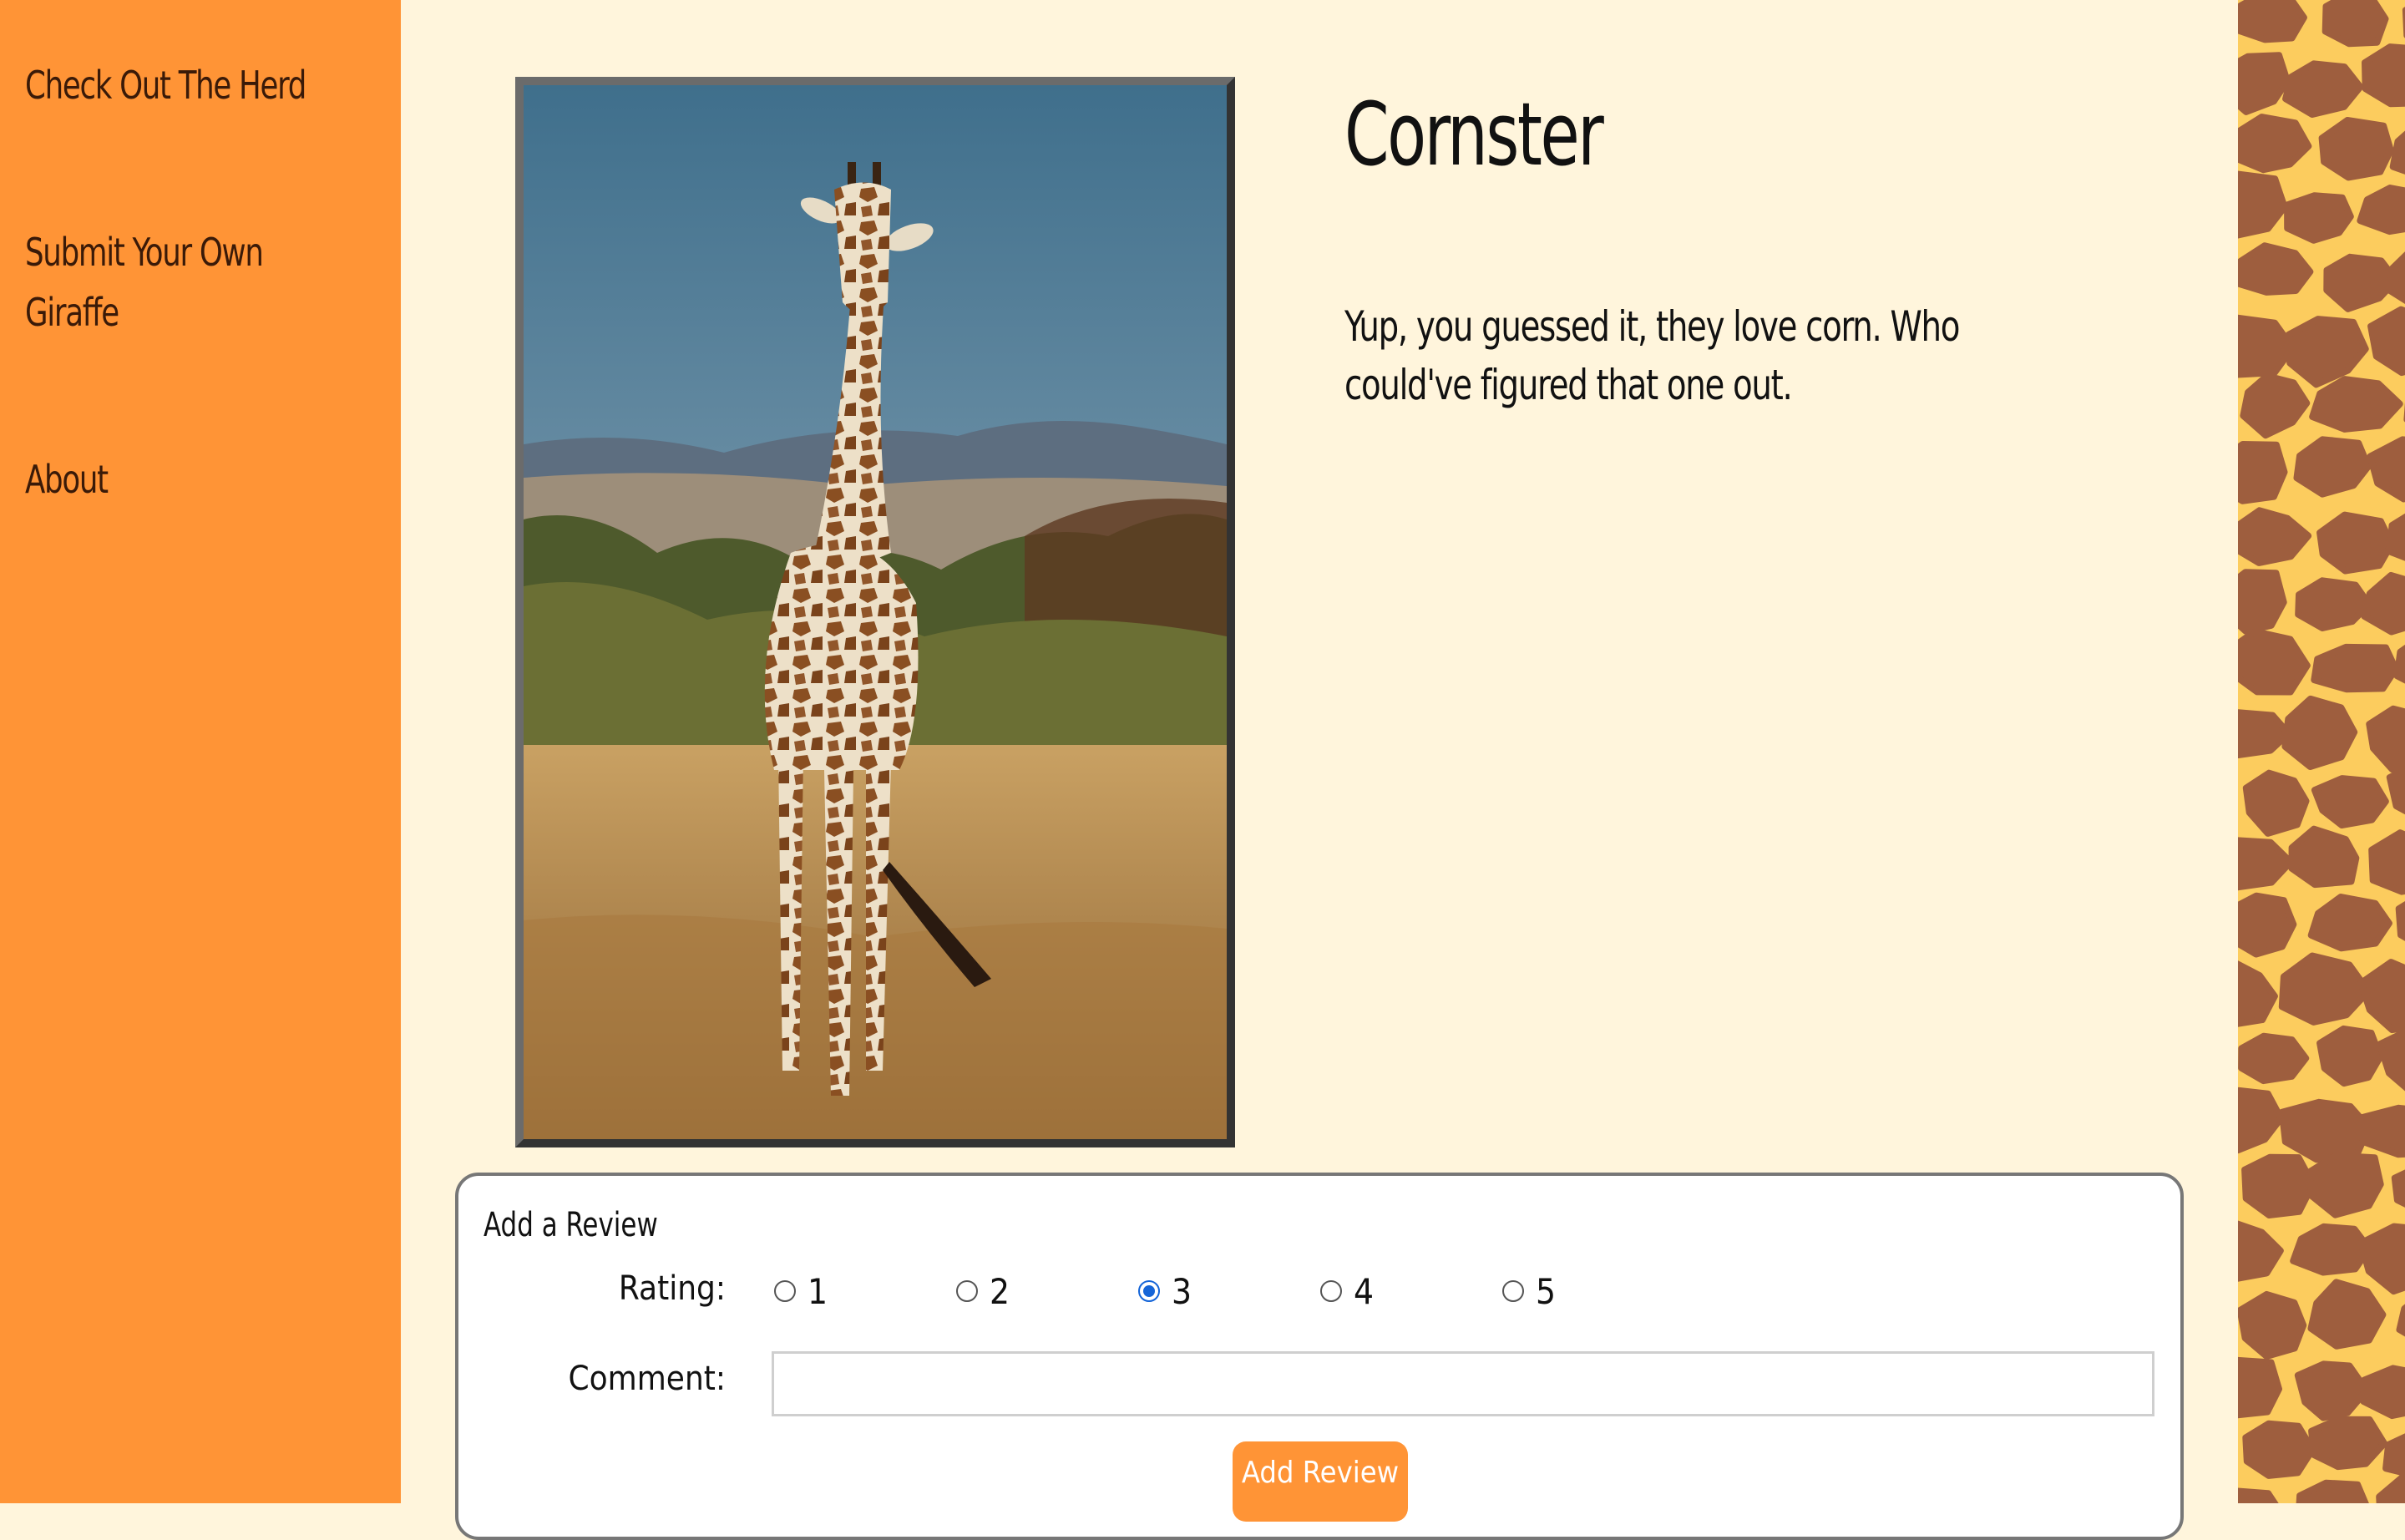 The width and height of the screenshot is (2405, 1540). Describe the element at coordinates (983, 1291) in the screenshot. I see `rating-option-2: 2` at that location.